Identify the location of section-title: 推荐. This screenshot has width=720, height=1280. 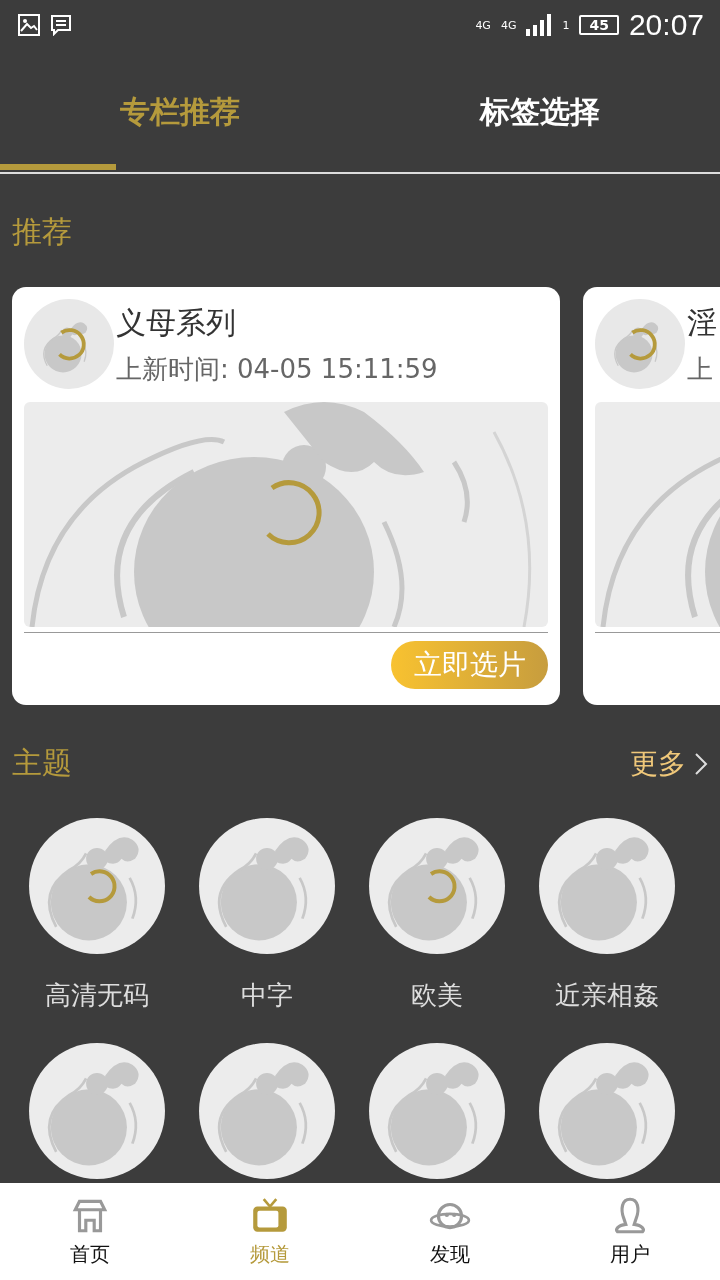
(42, 232).